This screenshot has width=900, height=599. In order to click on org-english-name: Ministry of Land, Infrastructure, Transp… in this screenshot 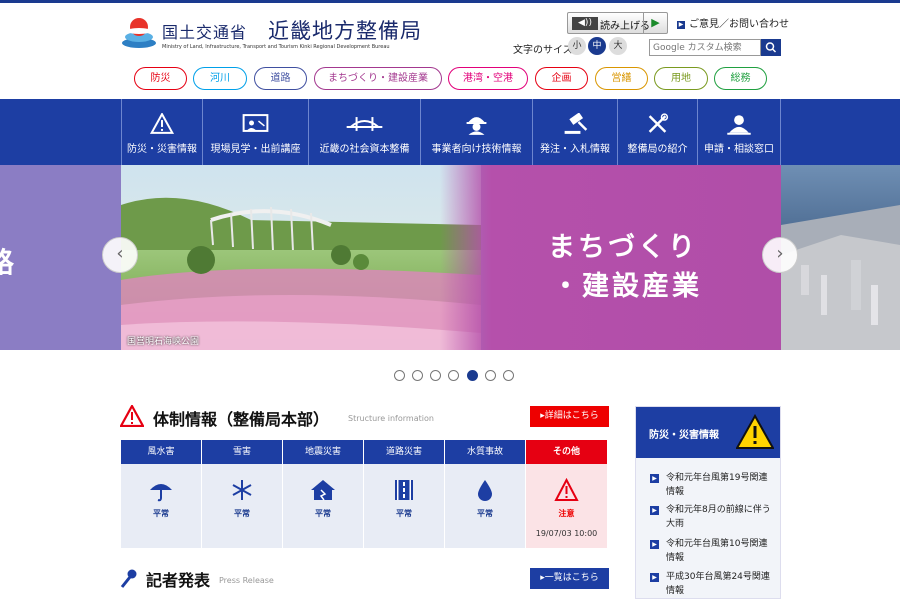, I will do `click(276, 47)`.